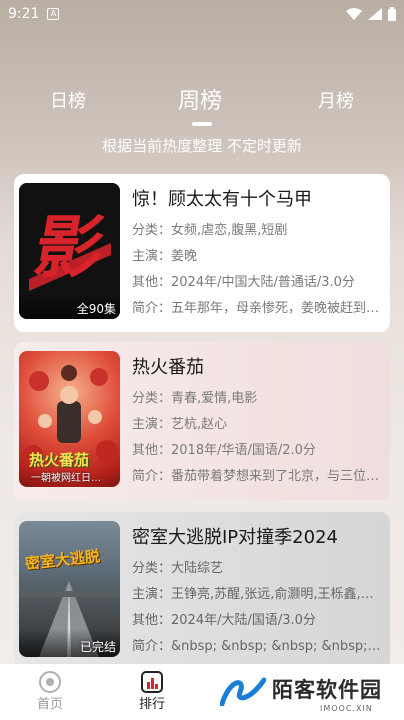  Describe the element at coordinates (96, 309) in the screenshot. I see `episode-badge: 全90集` at that location.